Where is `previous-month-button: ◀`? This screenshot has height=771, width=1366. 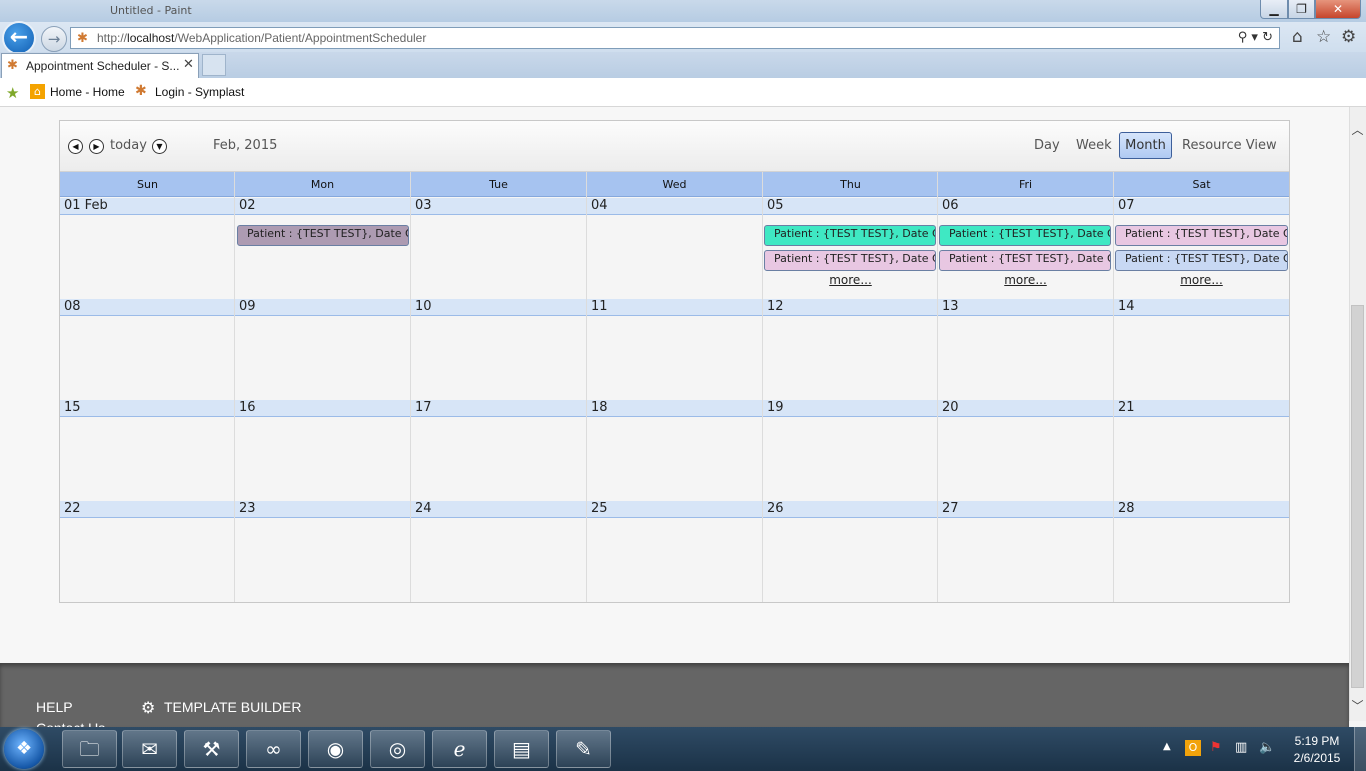
previous-month-button: ◀ is located at coordinates (75, 146).